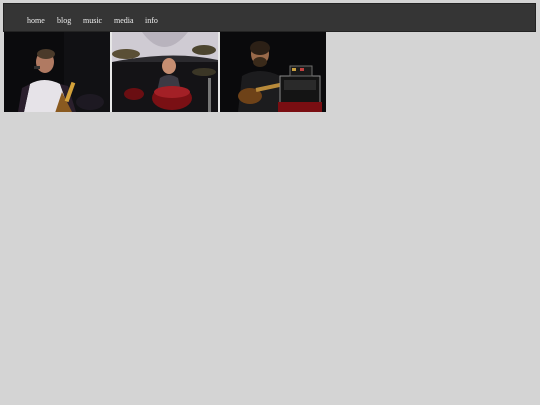 This screenshot has height=405, width=540. What do you see at coordinates (36, 20) in the screenshot?
I see `nav-link-home: home` at bounding box center [36, 20].